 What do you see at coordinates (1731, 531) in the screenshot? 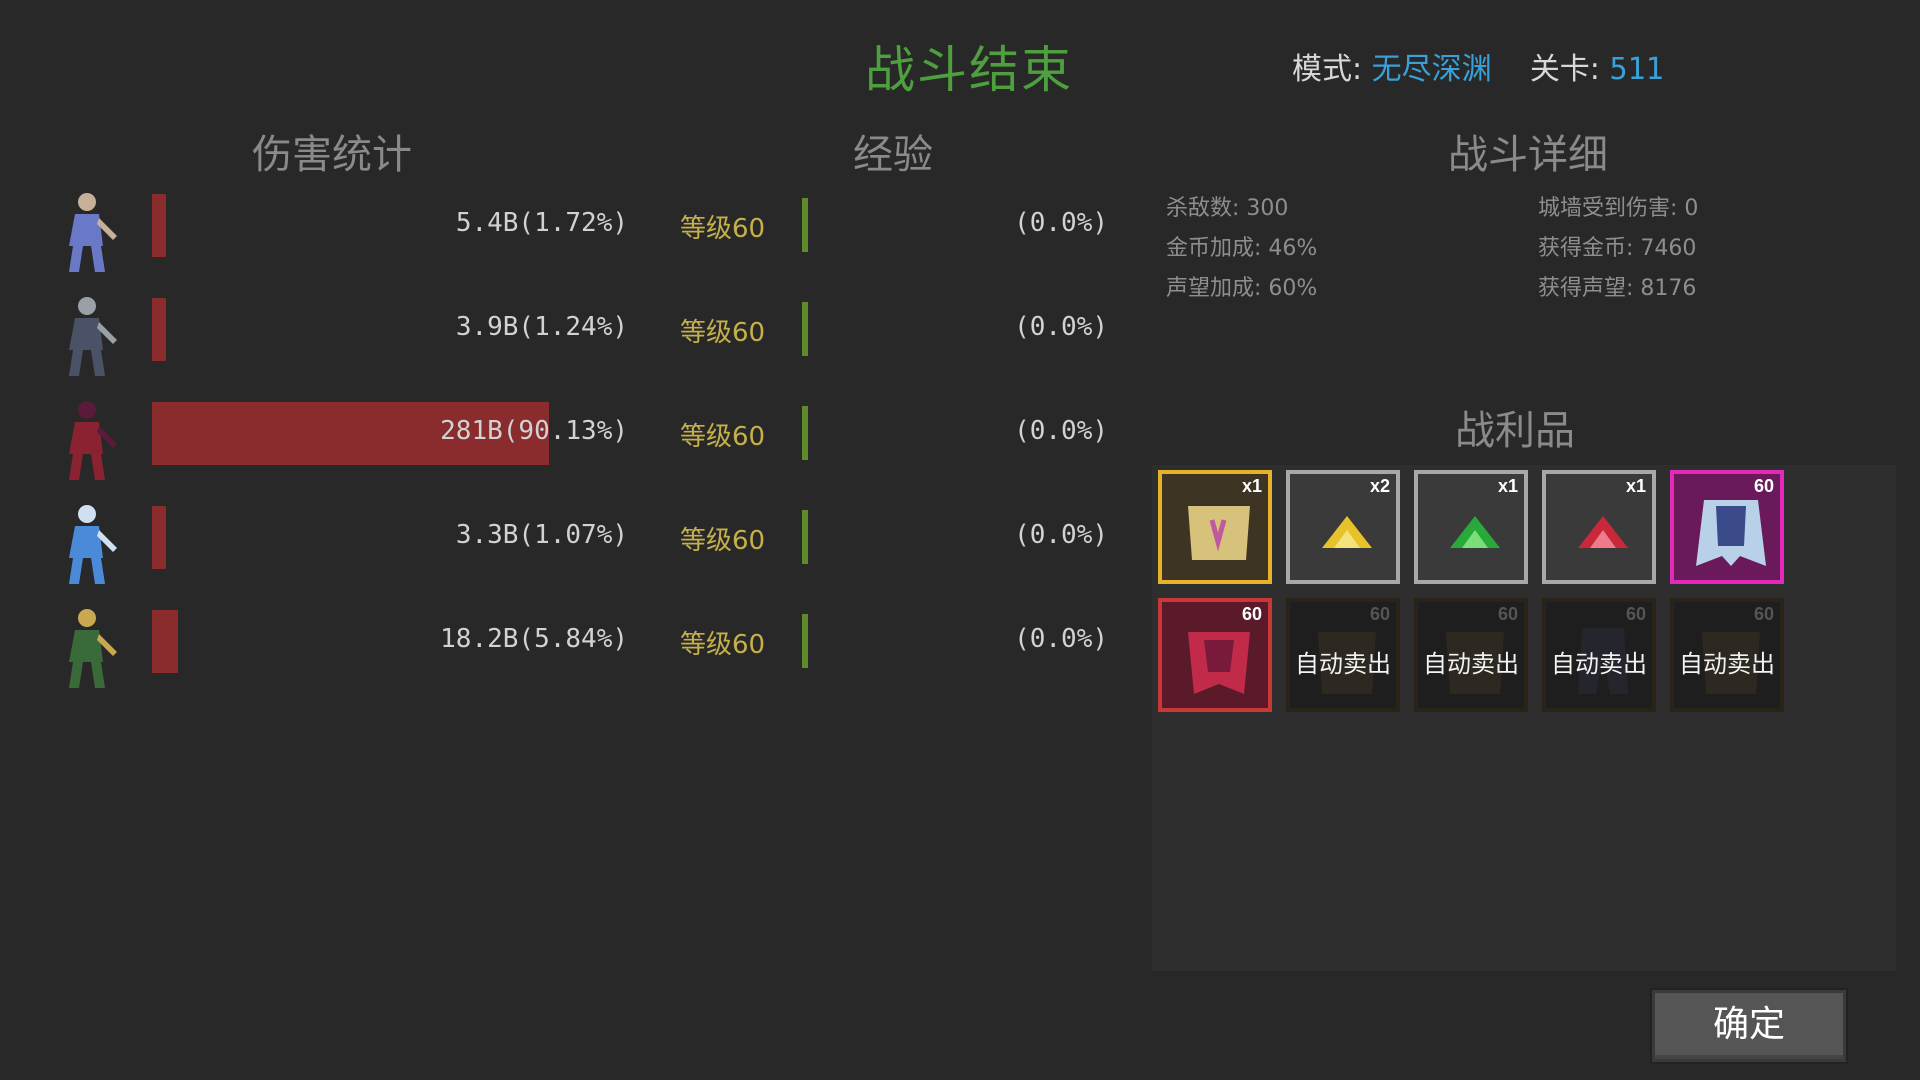
I see `ice-armor-icon` at bounding box center [1731, 531].